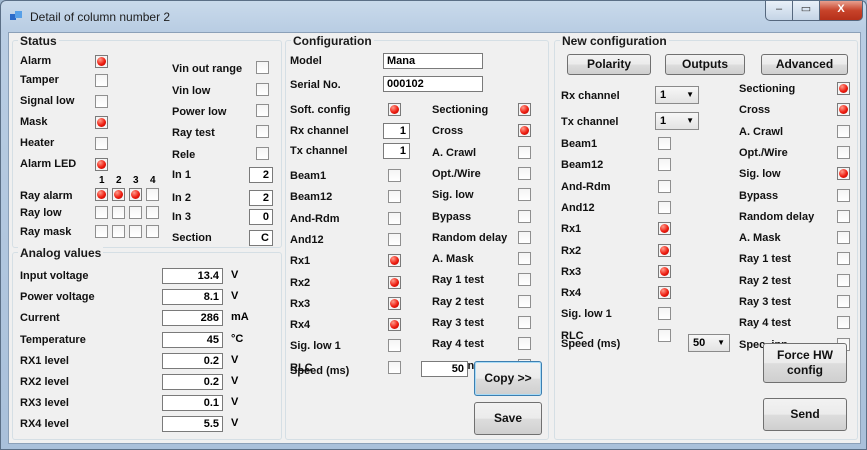 The width and height of the screenshot is (867, 450). I want to click on new-rx2-checkbox, so click(664, 250).